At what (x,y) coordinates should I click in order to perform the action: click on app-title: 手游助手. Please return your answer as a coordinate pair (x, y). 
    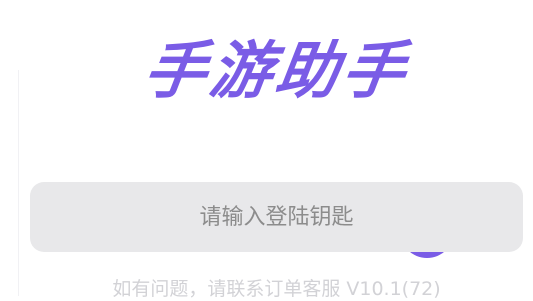
    Looking at the image, I should click on (276, 70).